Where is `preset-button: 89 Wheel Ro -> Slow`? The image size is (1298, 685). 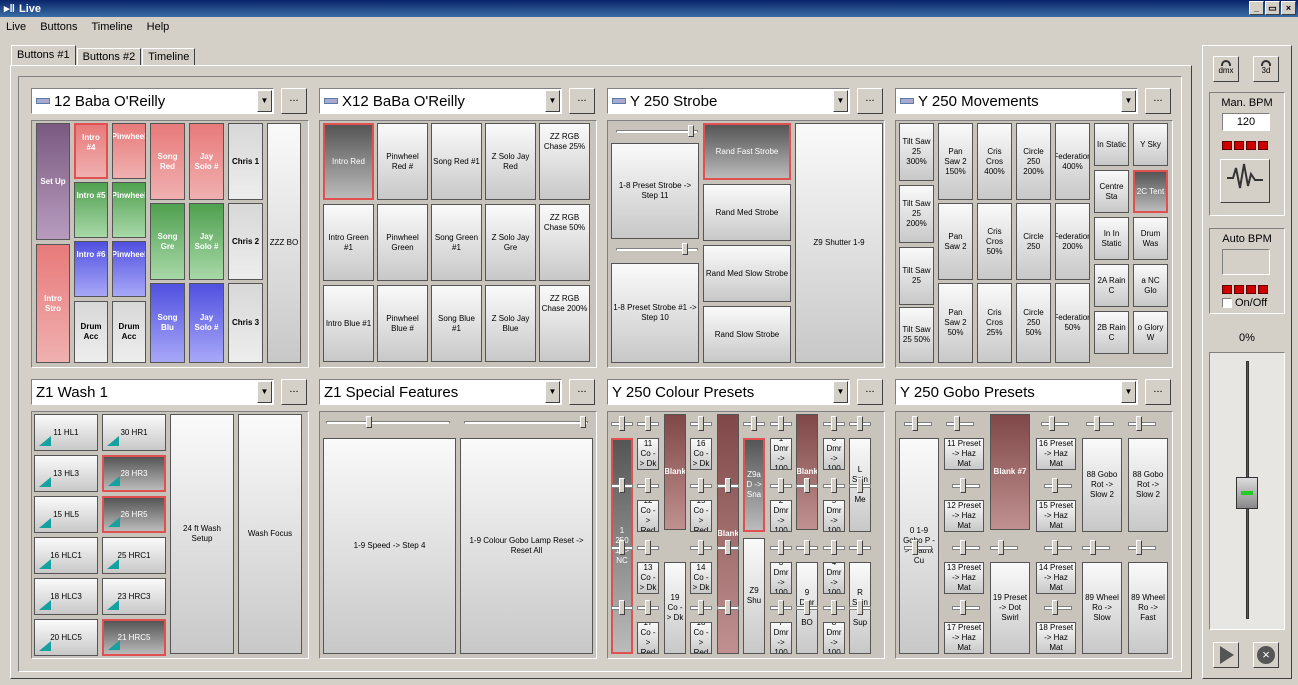 preset-button: 89 Wheel Ro -> Slow is located at coordinates (1102, 608).